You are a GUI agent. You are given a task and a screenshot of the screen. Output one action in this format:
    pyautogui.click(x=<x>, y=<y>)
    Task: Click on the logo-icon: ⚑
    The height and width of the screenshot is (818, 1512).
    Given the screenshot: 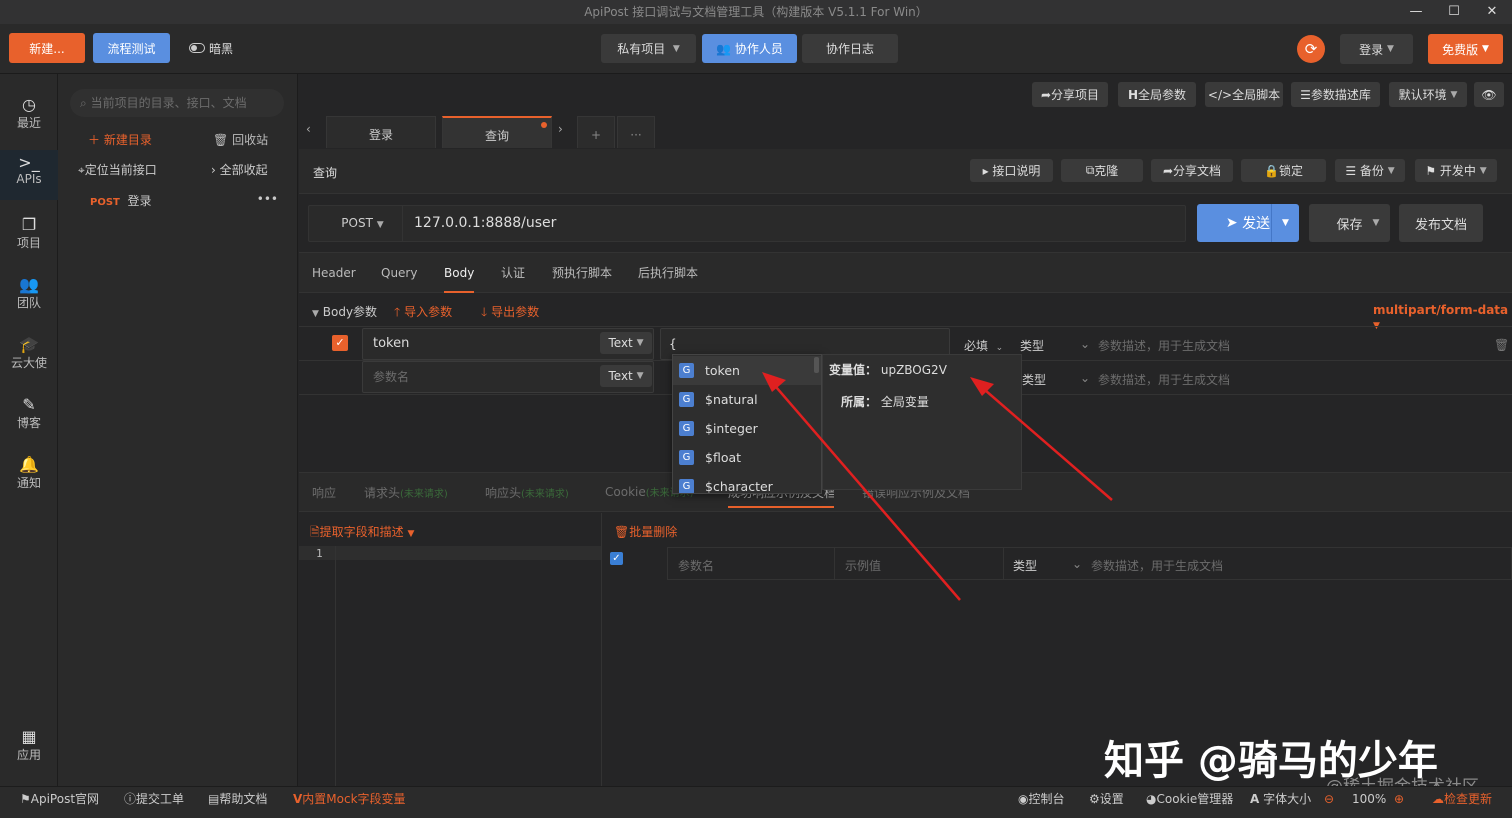 What is the action you would take?
    pyautogui.click(x=25, y=799)
    